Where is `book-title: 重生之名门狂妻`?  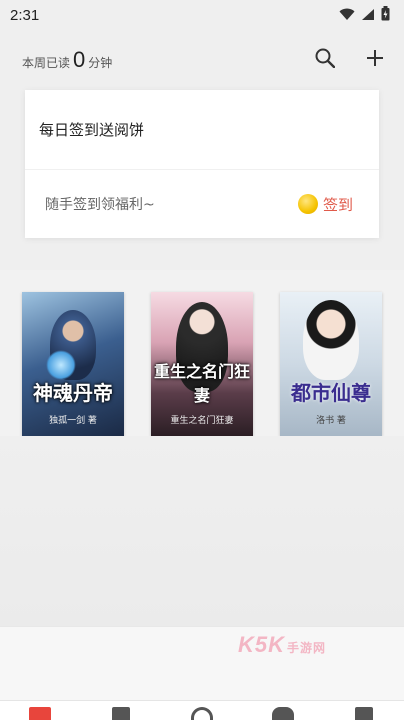 book-title: 重生之名门狂妻 is located at coordinates (201, 383).